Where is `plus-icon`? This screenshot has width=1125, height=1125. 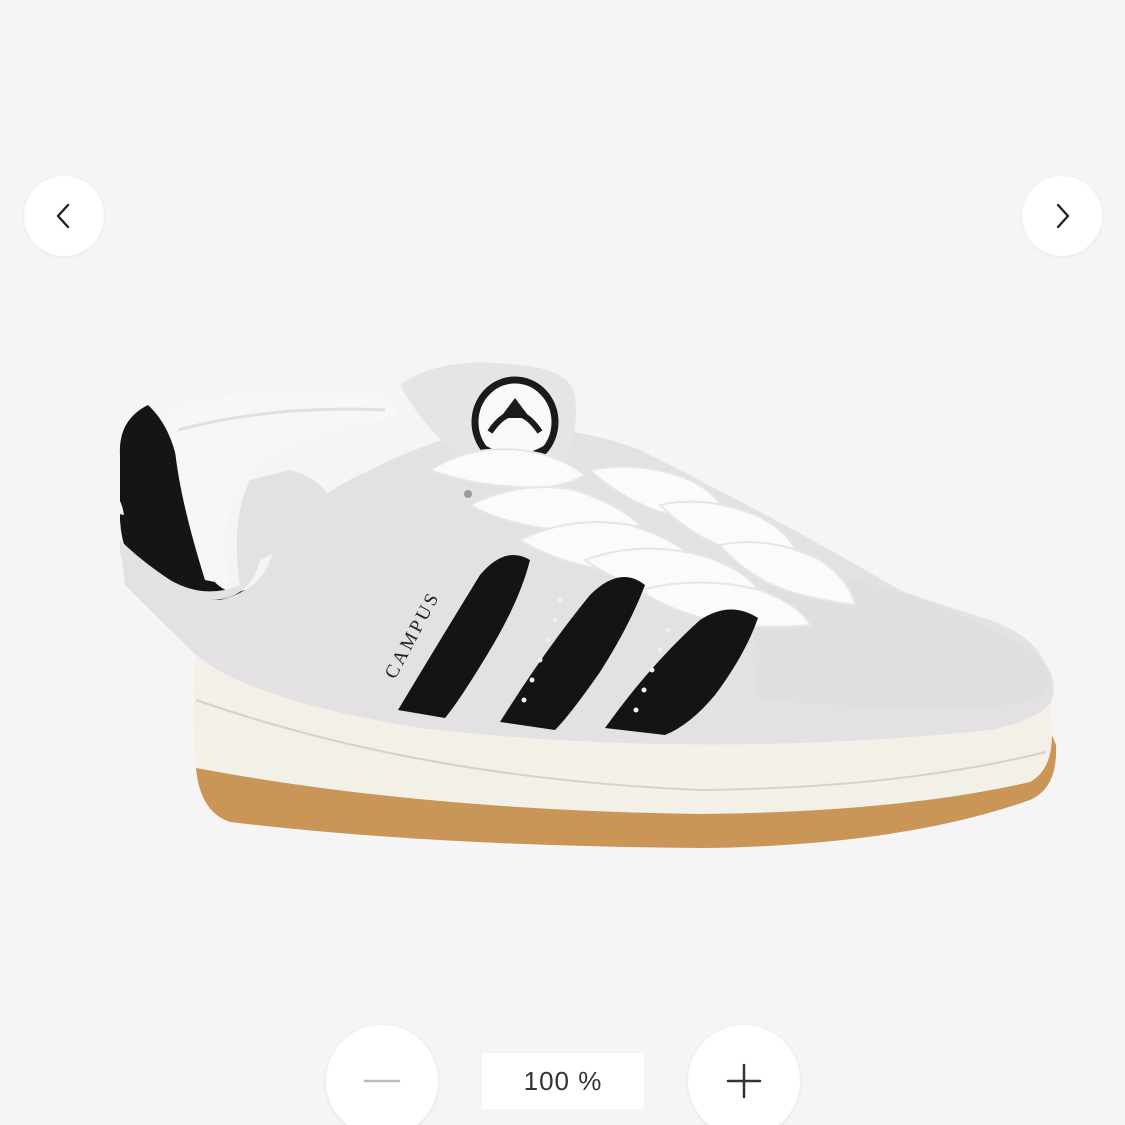 plus-icon is located at coordinates (744, 1081).